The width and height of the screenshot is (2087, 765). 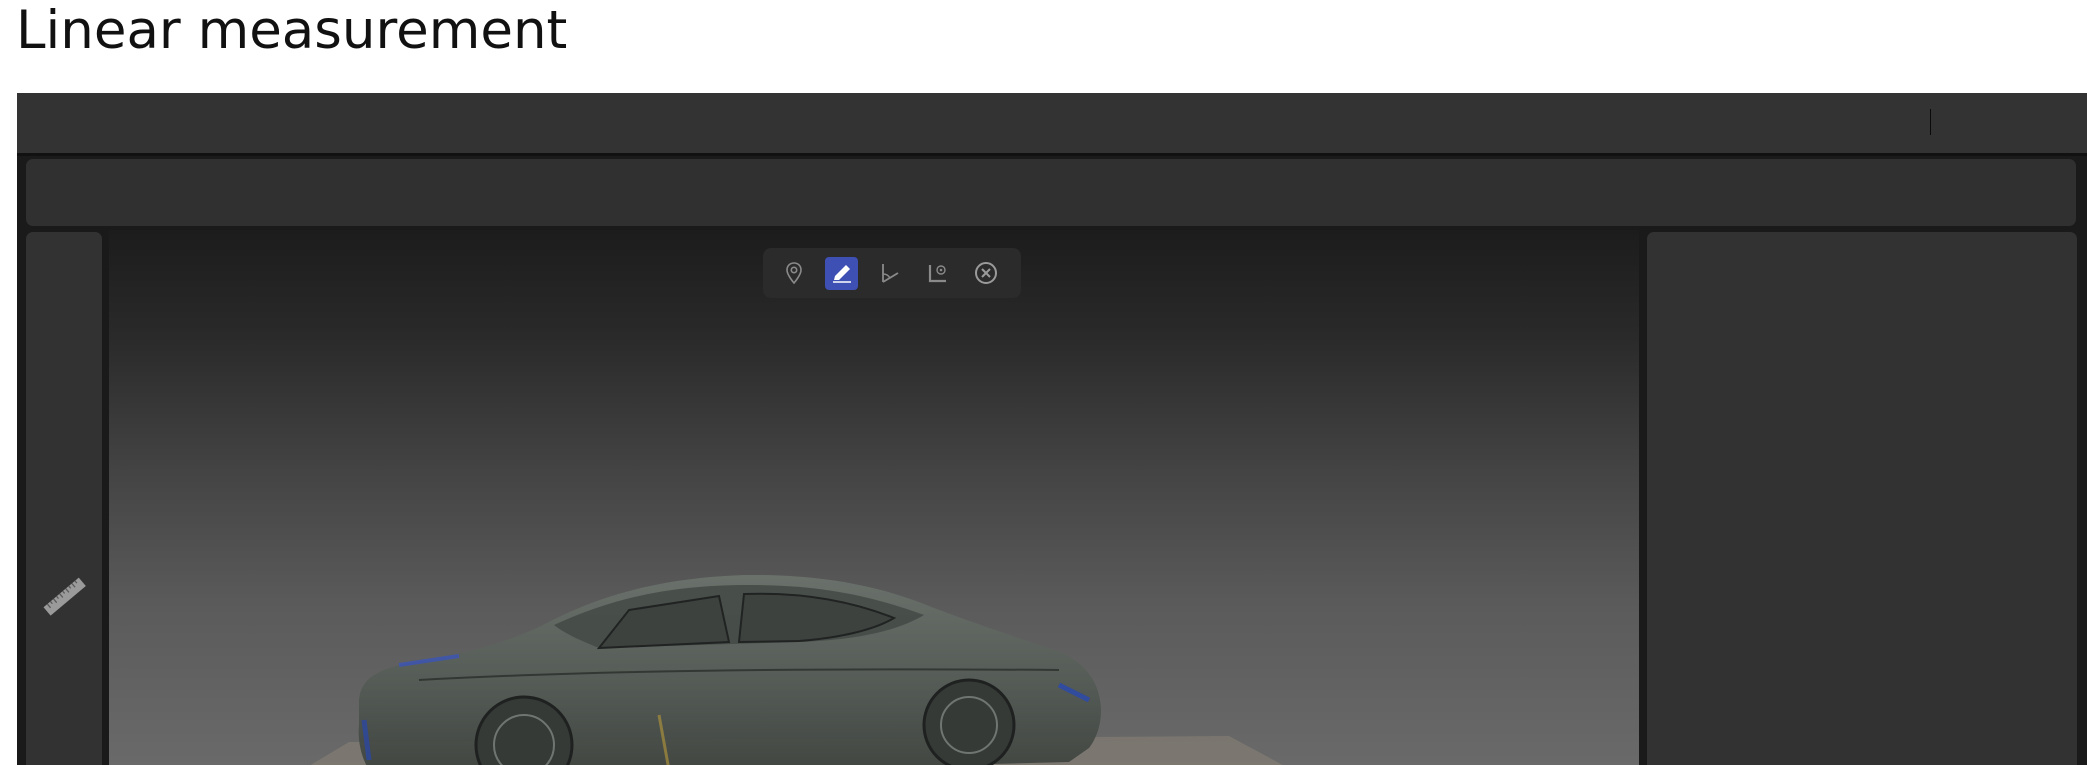 What do you see at coordinates (1862, 498) in the screenshot?
I see `right-panel` at bounding box center [1862, 498].